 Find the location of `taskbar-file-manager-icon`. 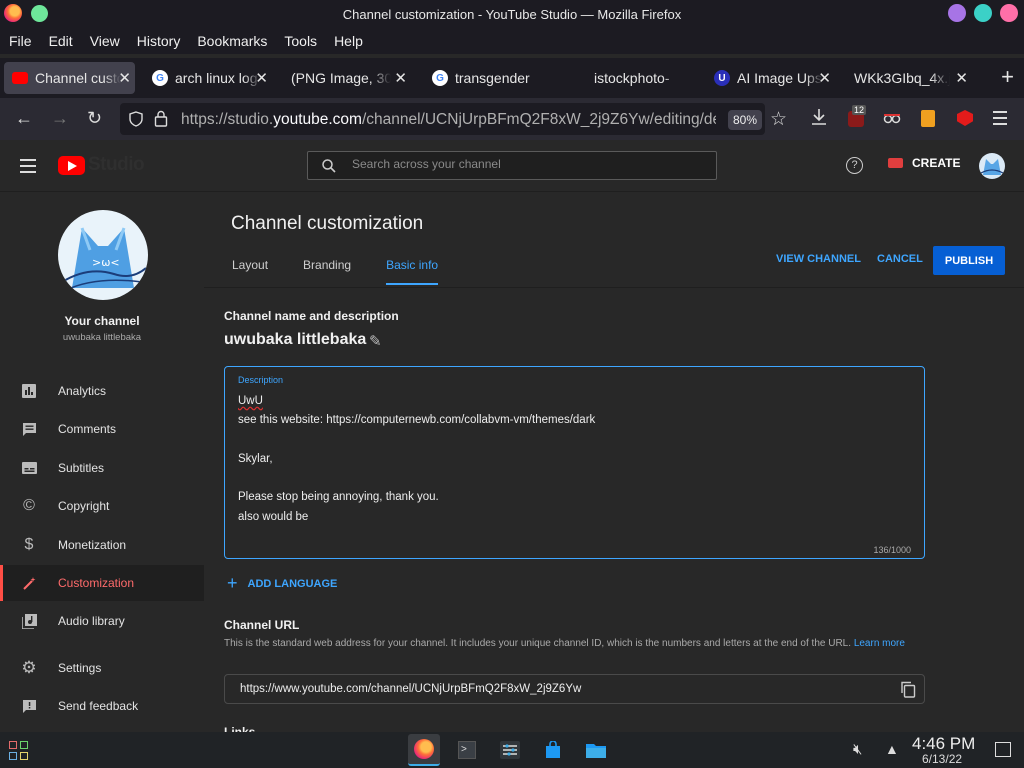

taskbar-file-manager-icon is located at coordinates (596, 750).